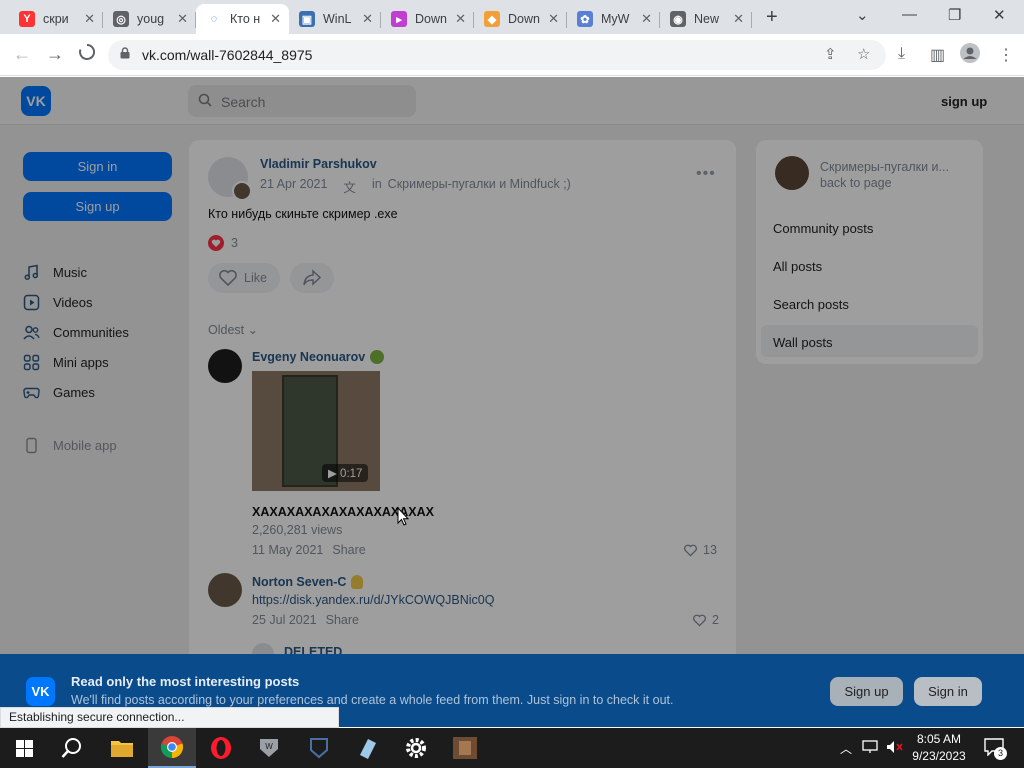 The width and height of the screenshot is (1024, 768). I want to click on tab-separator, so click(751, 20).